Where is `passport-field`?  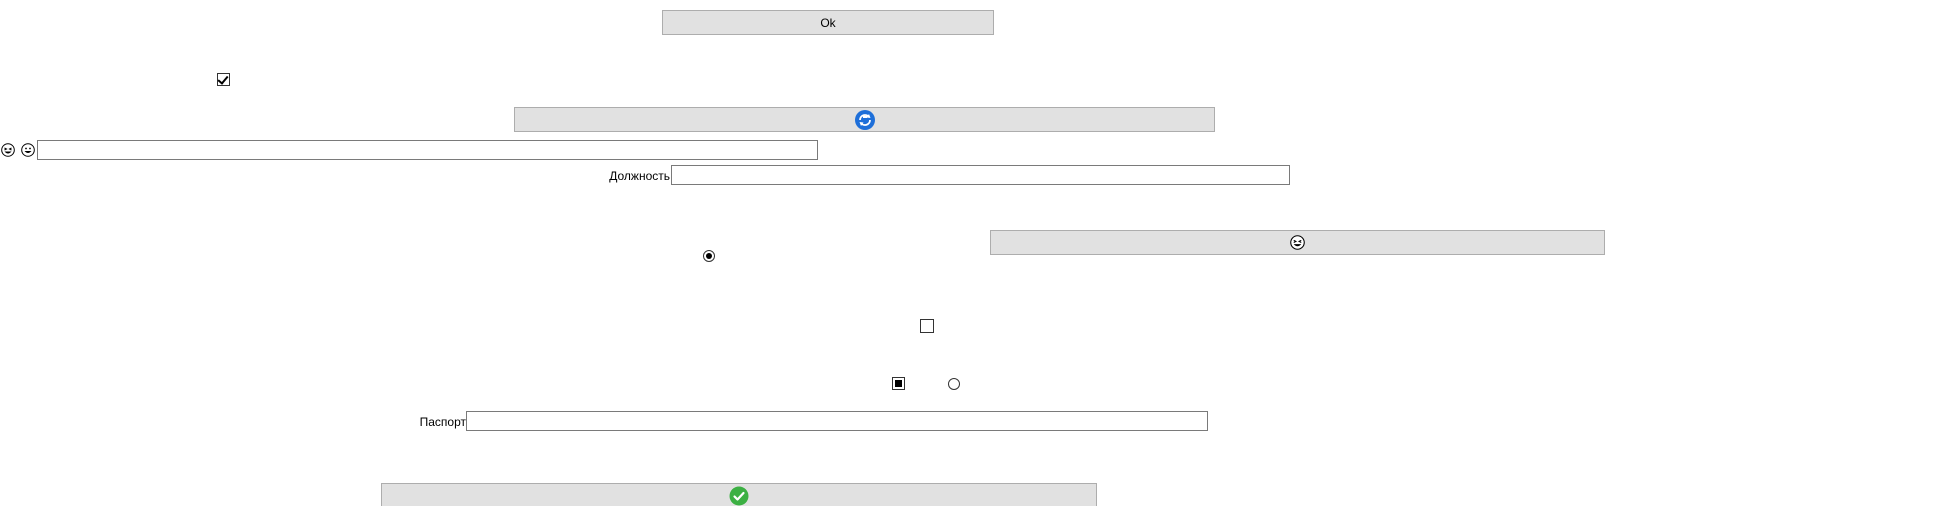 passport-field is located at coordinates (837, 421).